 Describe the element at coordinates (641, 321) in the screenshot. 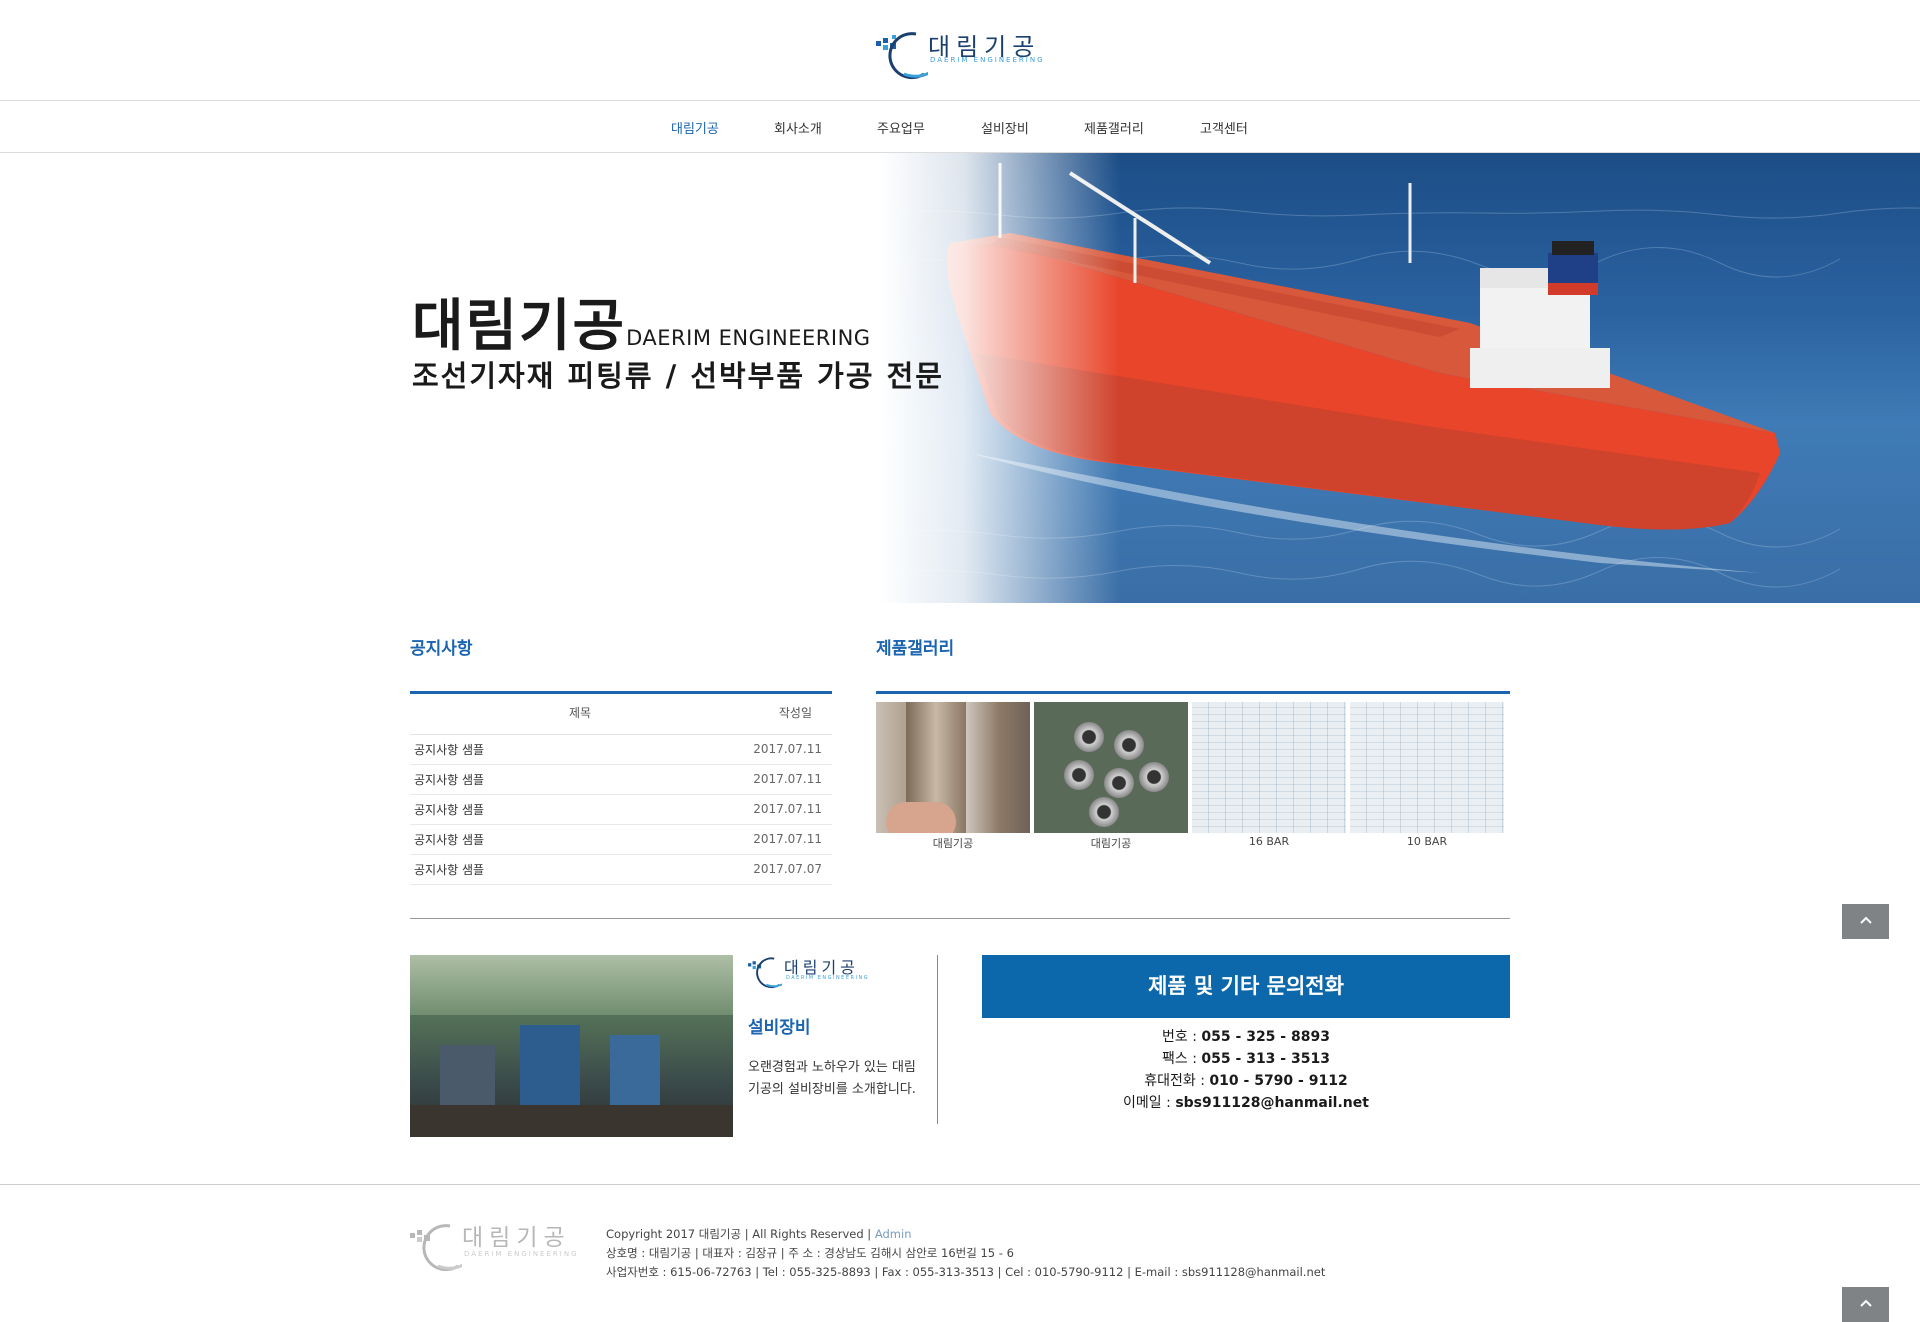

I see `hero-title: 대림기공DAERIM ENGINEERING` at that location.